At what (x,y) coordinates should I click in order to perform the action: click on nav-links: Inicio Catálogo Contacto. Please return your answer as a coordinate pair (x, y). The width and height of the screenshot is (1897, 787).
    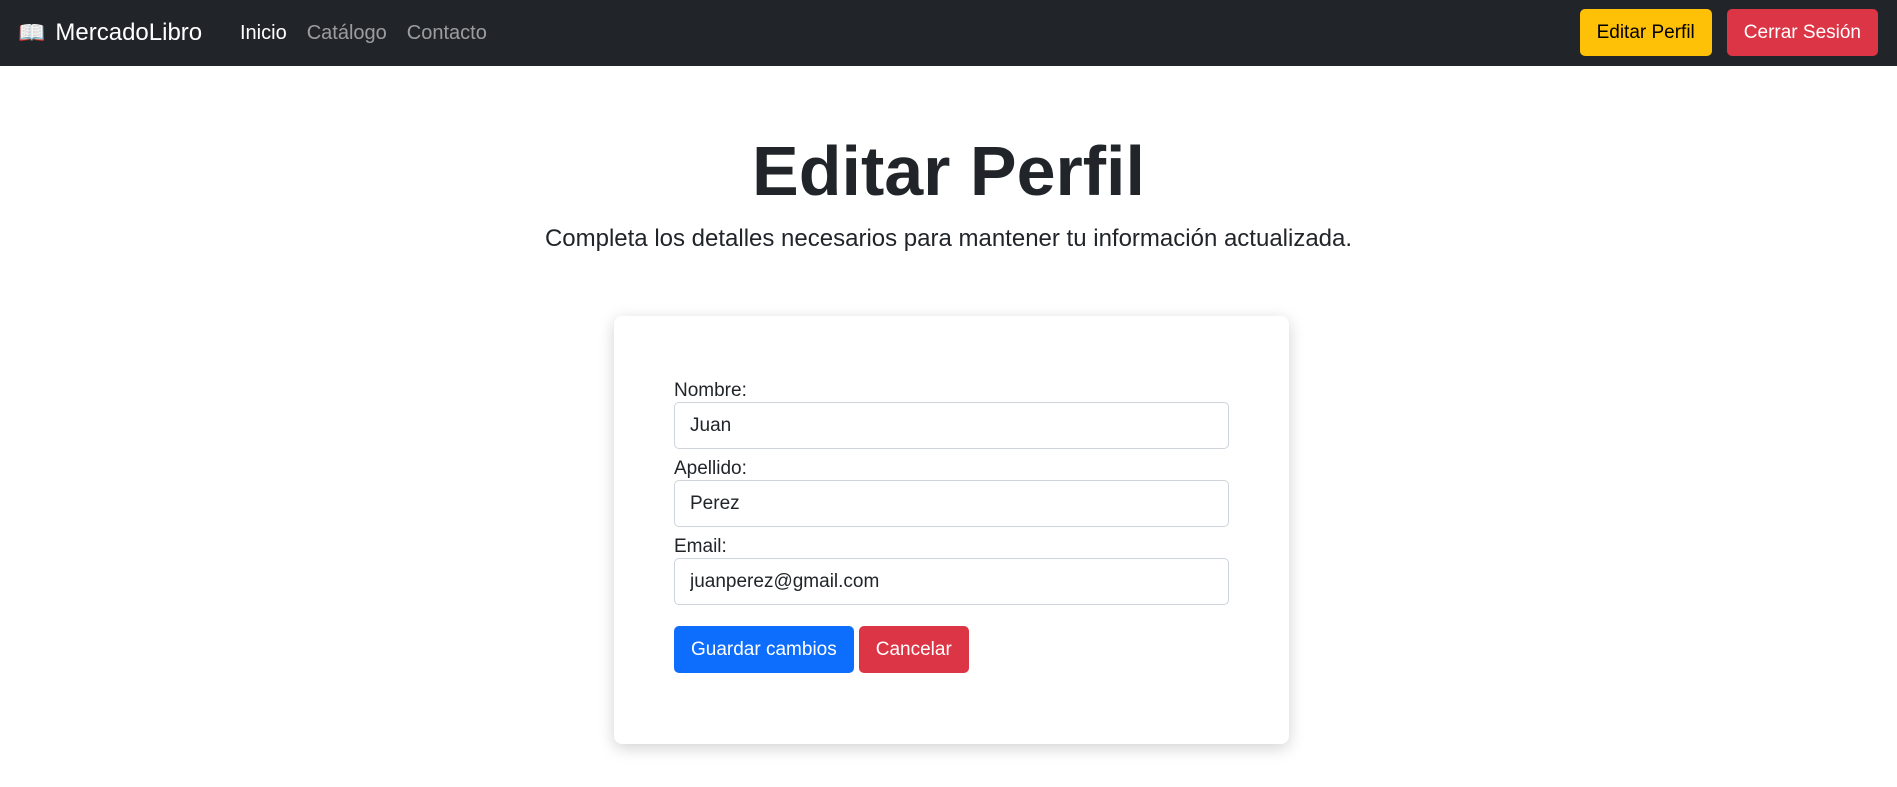
    Looking at the image, I should click on (373, 33).